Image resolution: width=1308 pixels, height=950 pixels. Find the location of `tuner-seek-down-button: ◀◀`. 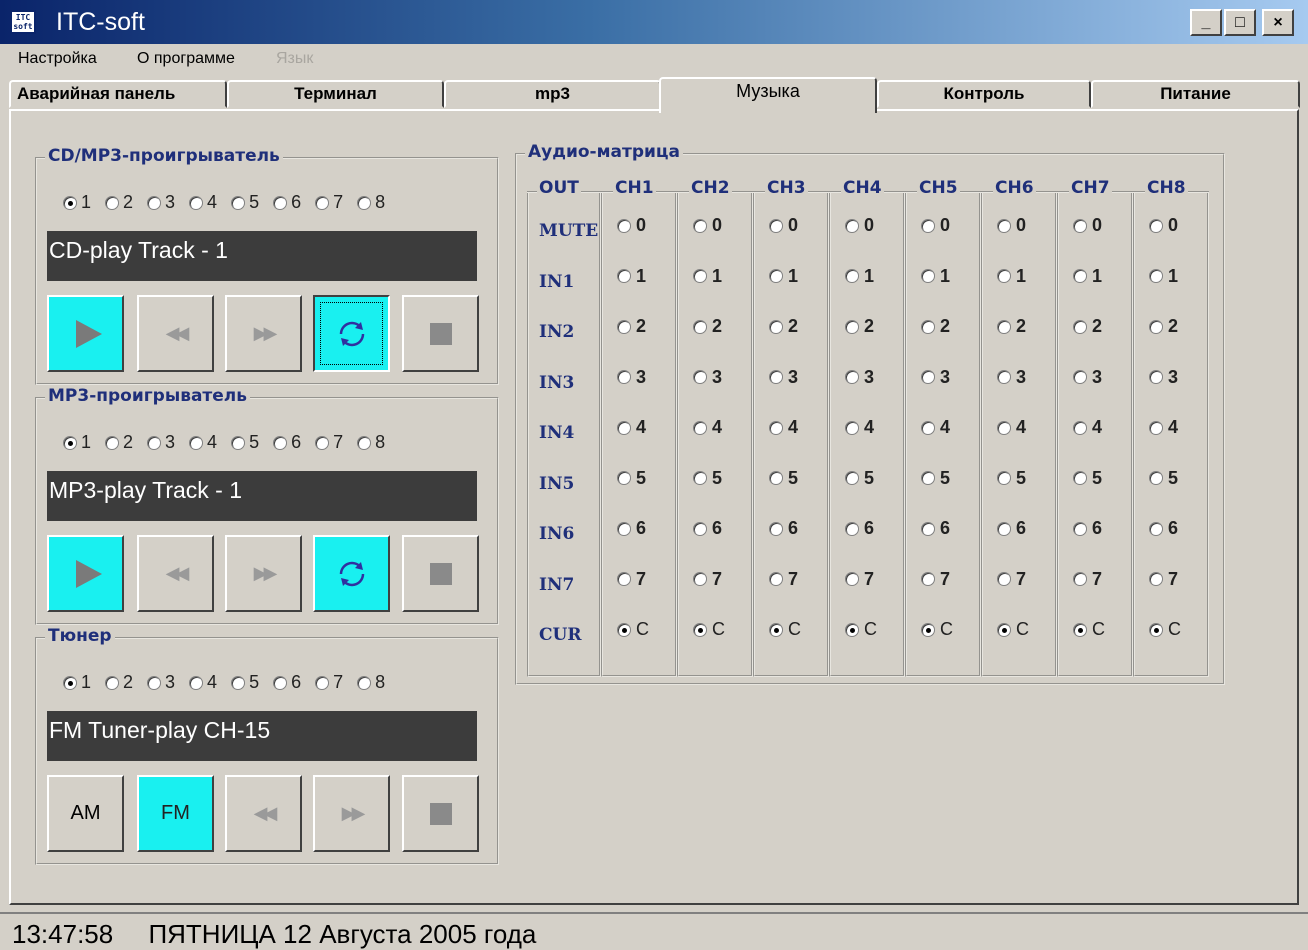

tuner-seek-down-button: ◀◀ is located at coordinates (263, 813).